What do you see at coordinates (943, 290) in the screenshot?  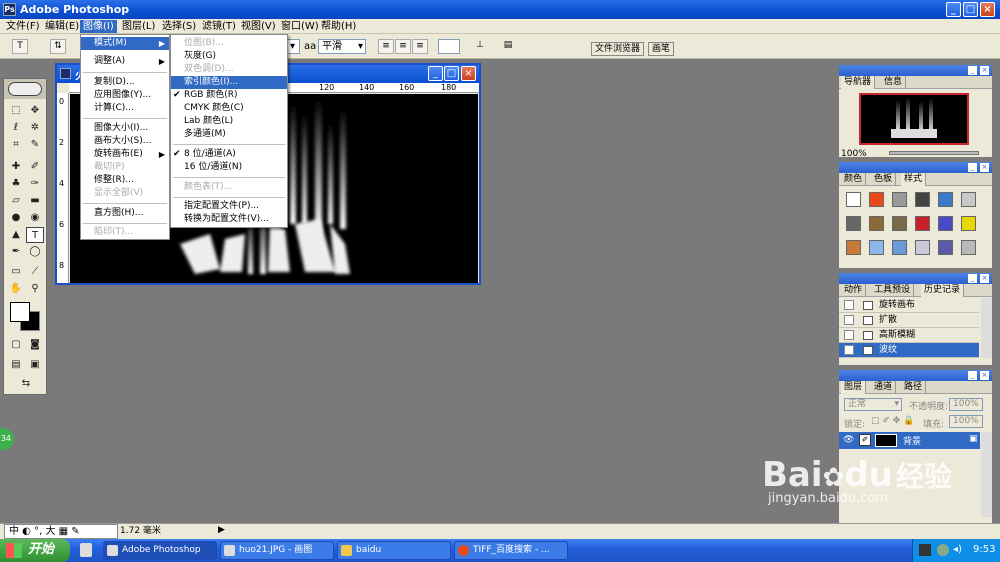 I see `tab-history: 历史记录` at bounding box center [943, 290].